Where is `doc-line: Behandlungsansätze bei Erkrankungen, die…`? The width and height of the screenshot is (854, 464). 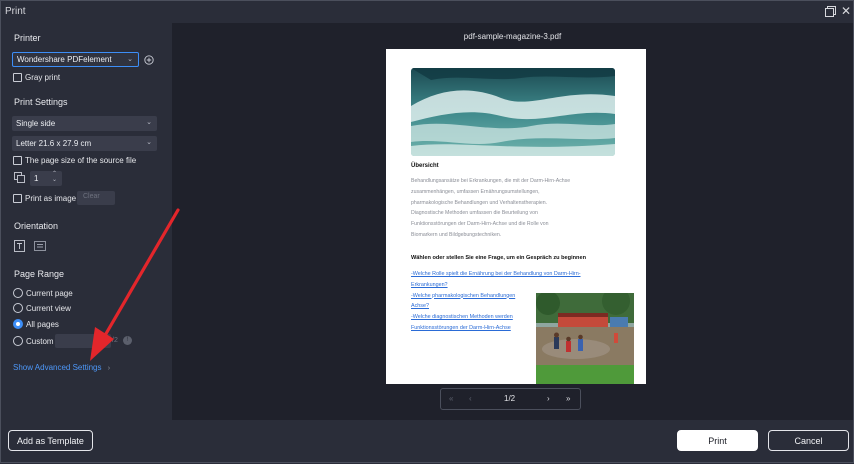
doc-line: Behandlungsansätze bei Erkrankungen, die… is located at coordinates (491, 181).